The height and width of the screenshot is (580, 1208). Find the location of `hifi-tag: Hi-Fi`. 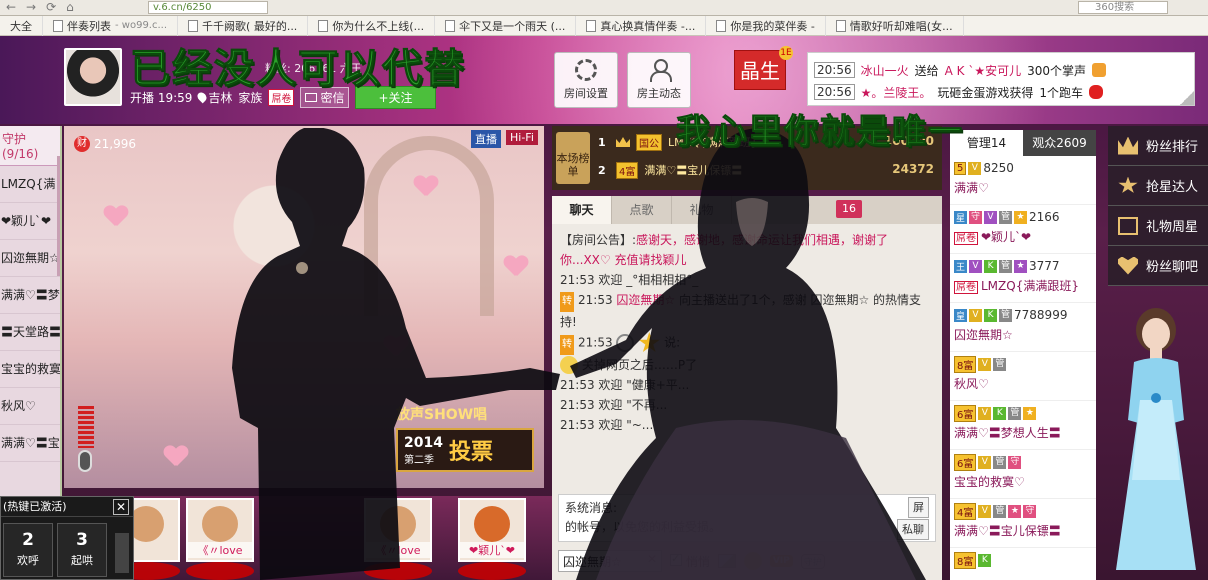

hifi-tag: Hi-Fi is located at coordinates (522, 137).